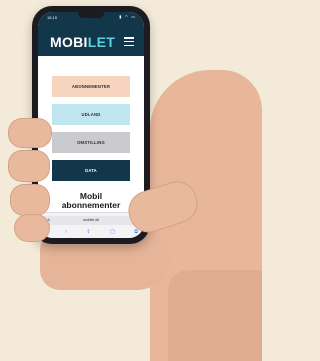  I want to click on wrist, so click(215, 315).